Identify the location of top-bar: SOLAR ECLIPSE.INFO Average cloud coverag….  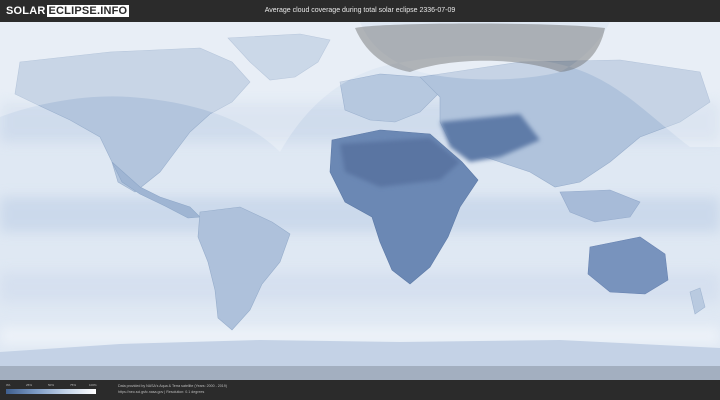
(360, 11).